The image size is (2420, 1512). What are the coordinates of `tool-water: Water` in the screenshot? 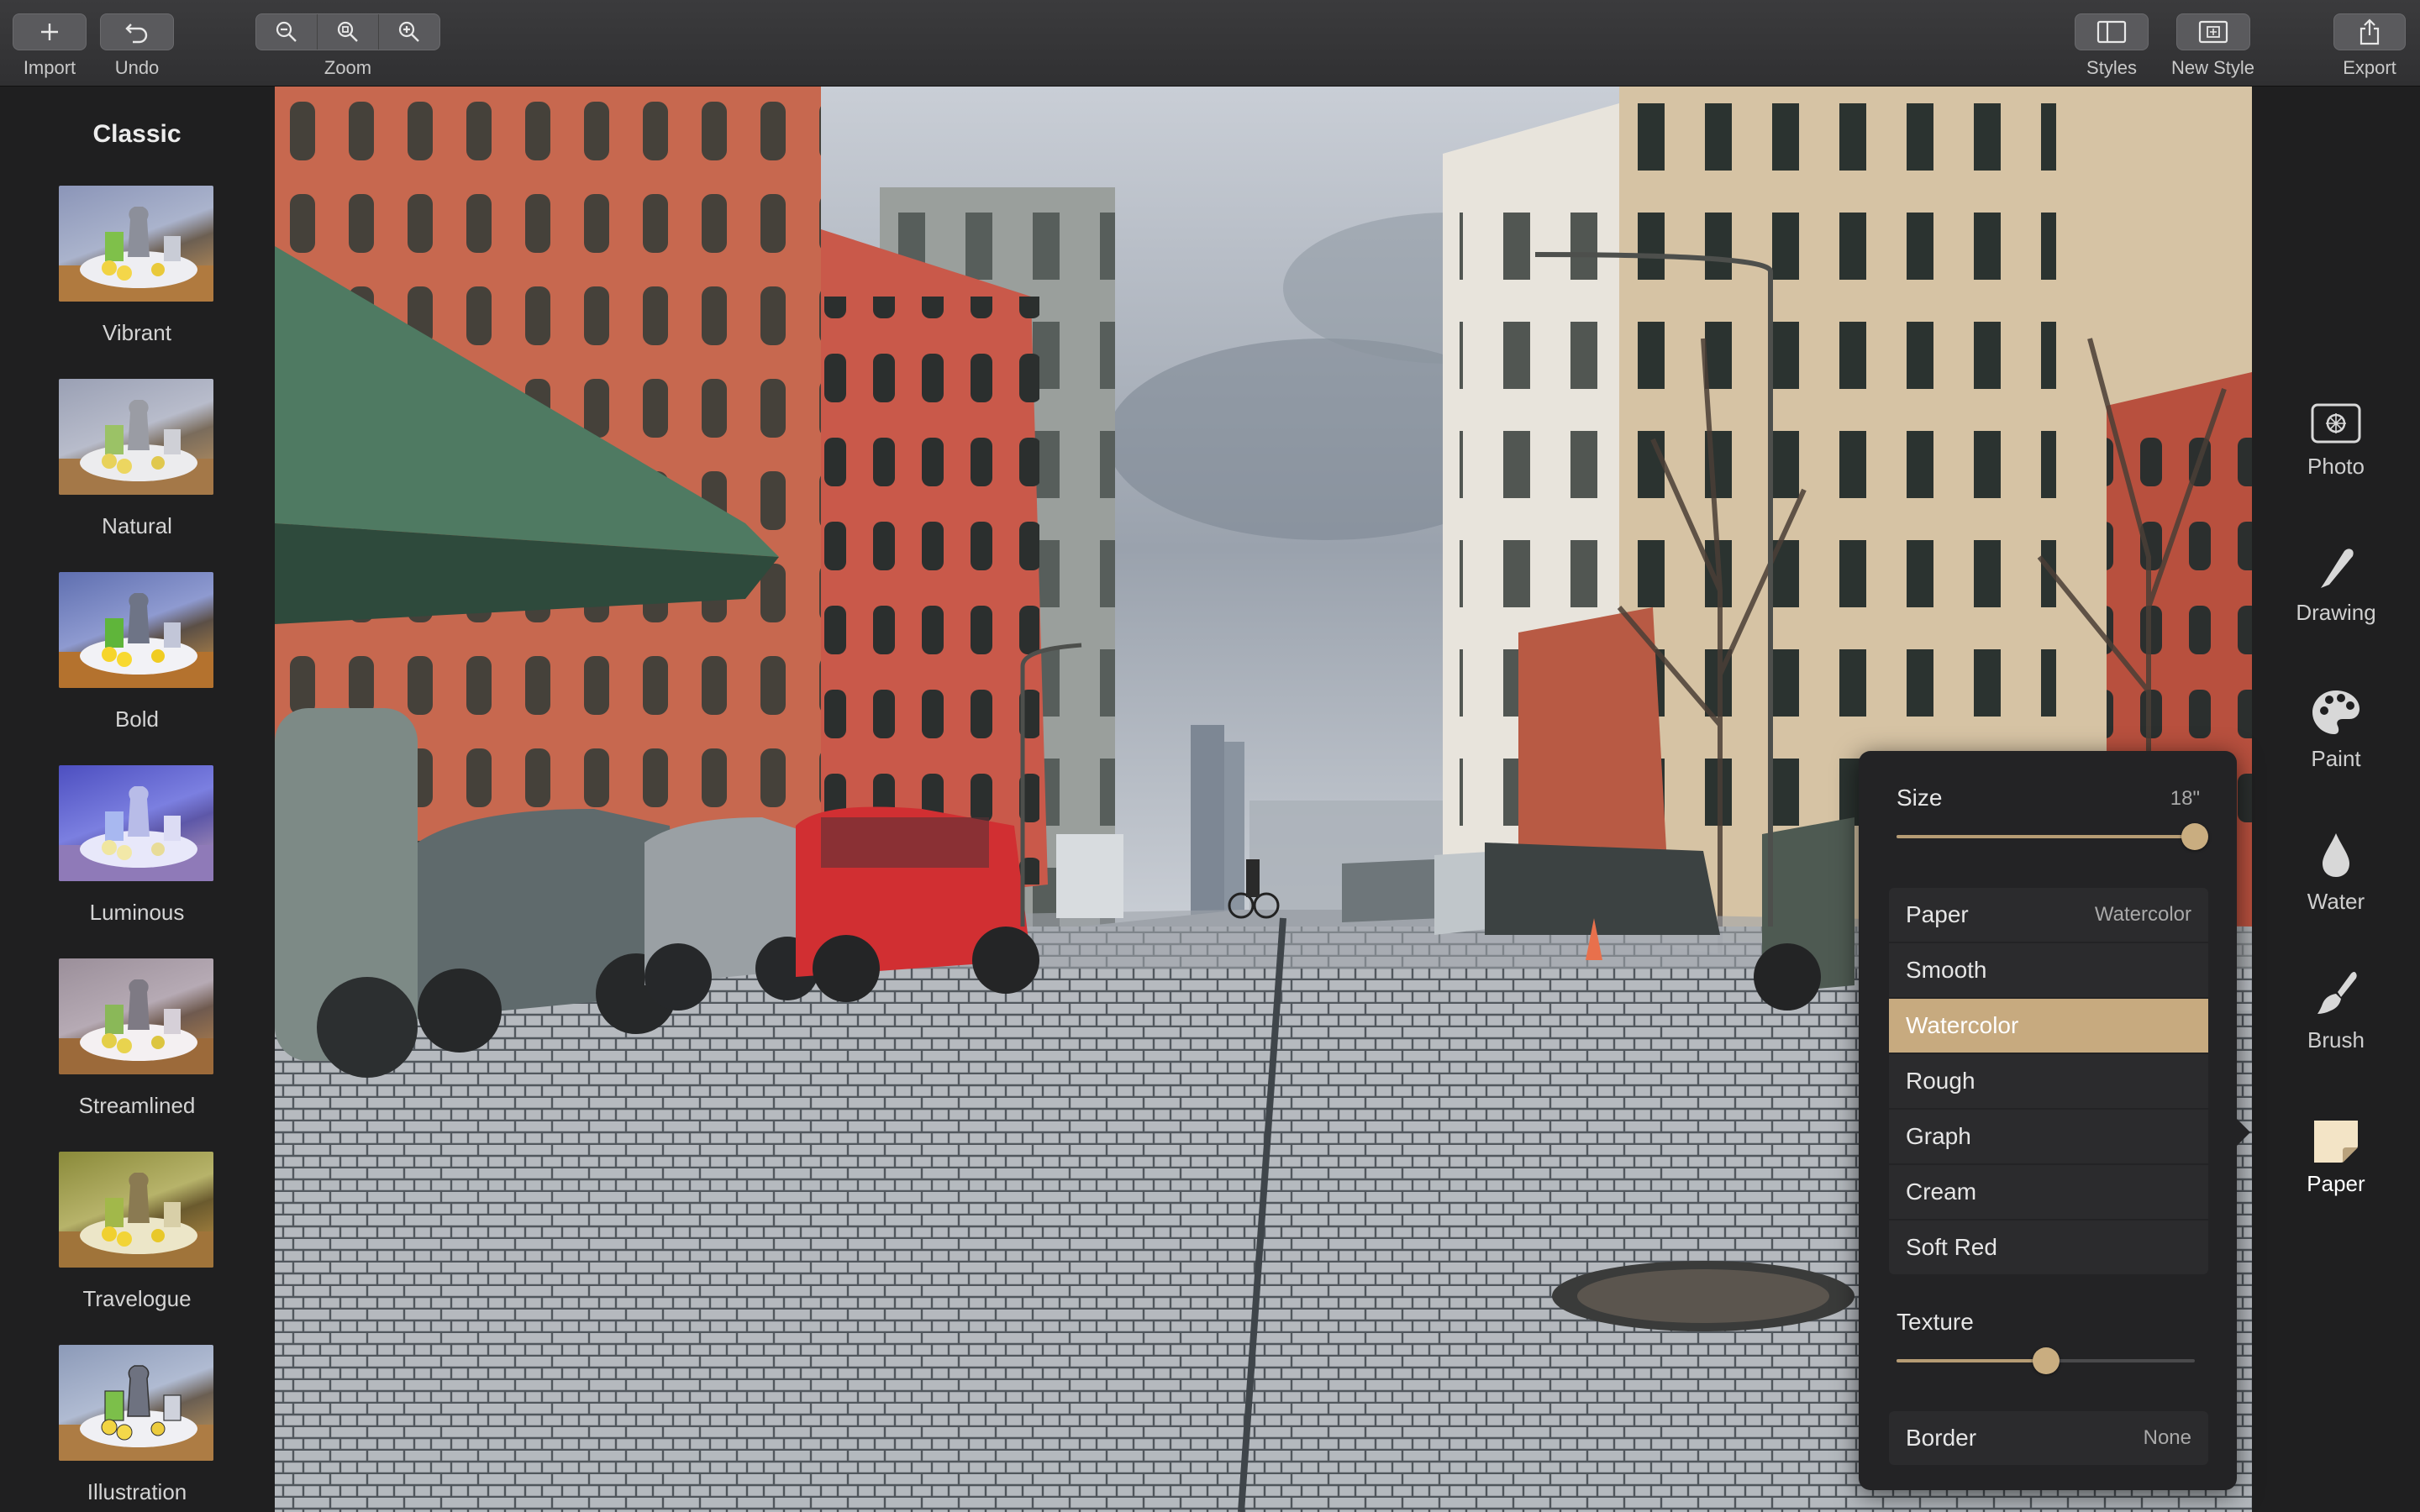 It's located at (2336, 872).